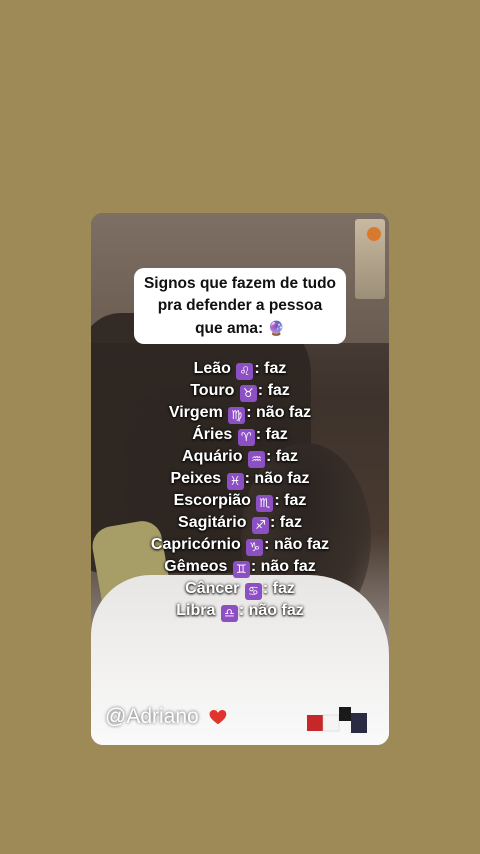 The height and width of the screenshot is (854, 480). I want to click on leo-icon: ♌, so click(245, 371).